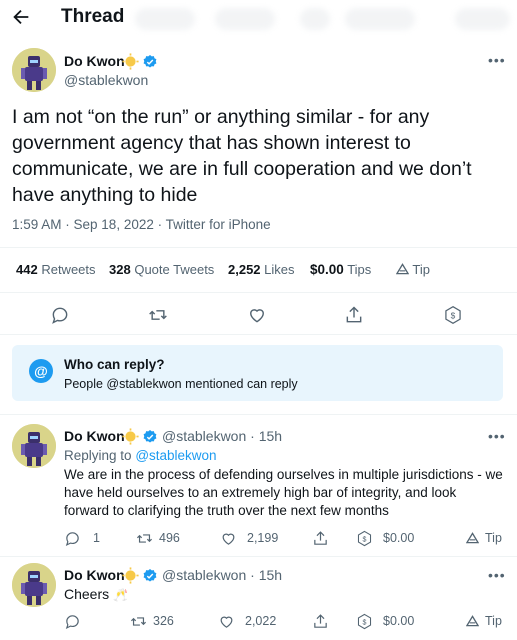 Image resolution: width=517 pixels, height=640 pixels. What do you see at coordinates (218, 224) in the screenshot?
I see `tweet-source: Twitter for iPhone` at bounding box center [218, 224].